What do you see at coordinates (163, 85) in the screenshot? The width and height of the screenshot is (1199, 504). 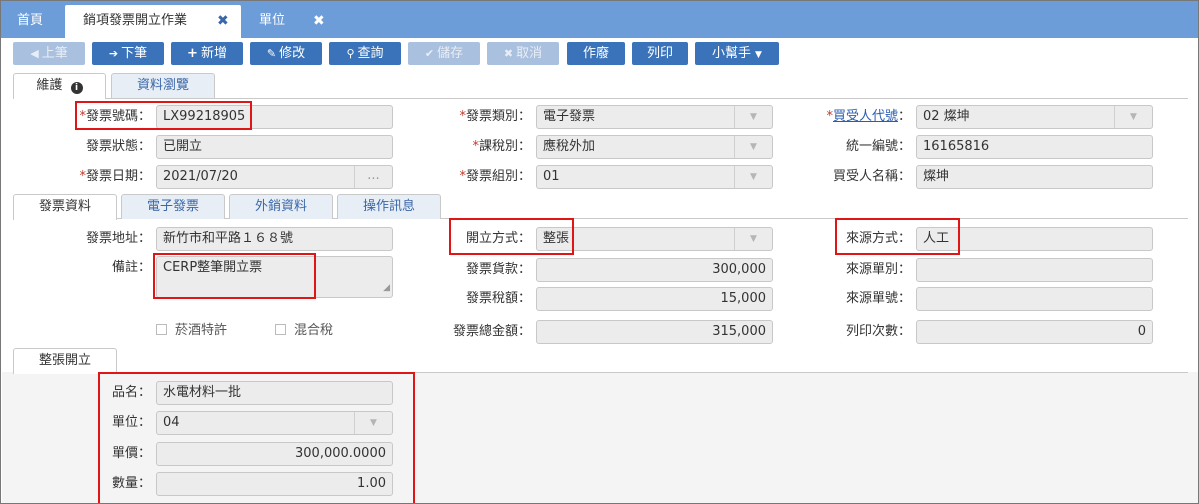 I see `tab-browse: 資料瀏覽` at bounding box center [163, 85].